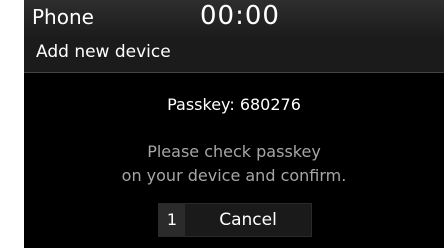 The height and width of the screenshot is (248, 444). Describe the element at coordinates (63, 17) in the screenshot. I see `app-title: Phone` at that location.